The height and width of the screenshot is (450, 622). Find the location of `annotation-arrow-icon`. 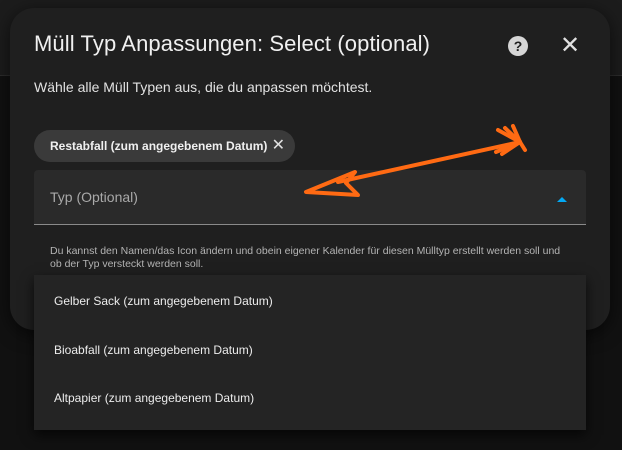

annotation-arrow-icon is located at coordinates (415, 160).